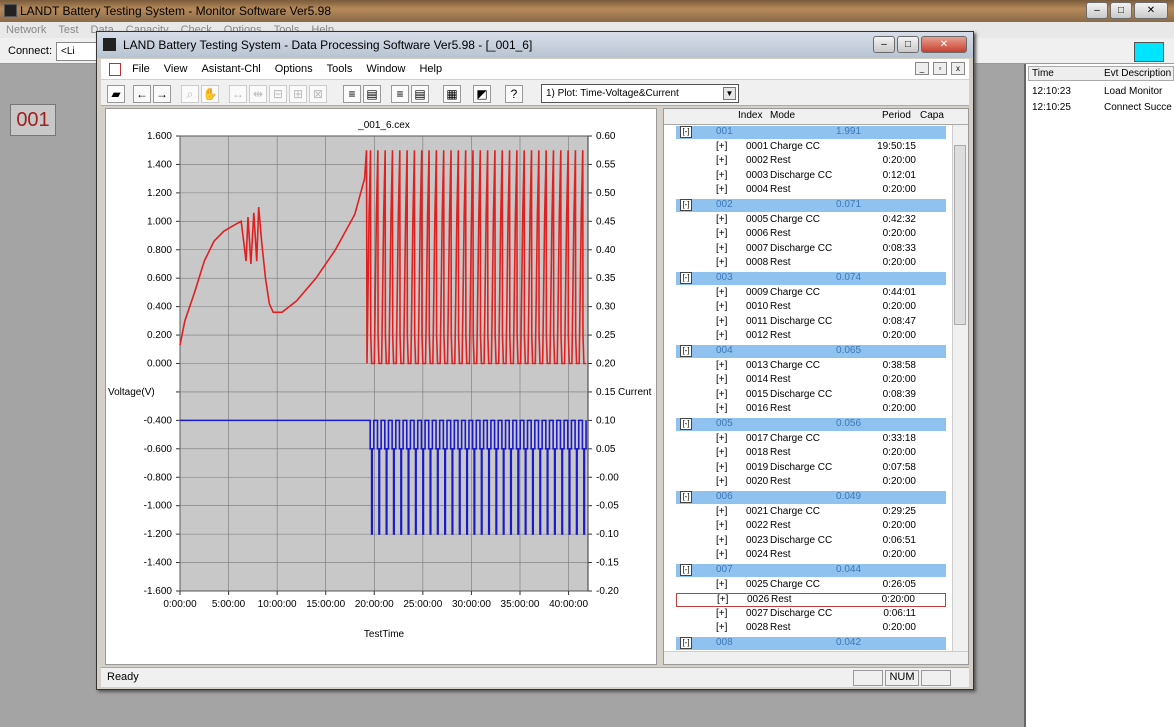 This screenshot has width=1174, height=727. Describe the element at coordinates (811, 556) in the screenshot. I see `step-row: [+] 0024 Rest 0:20:00` at that location.